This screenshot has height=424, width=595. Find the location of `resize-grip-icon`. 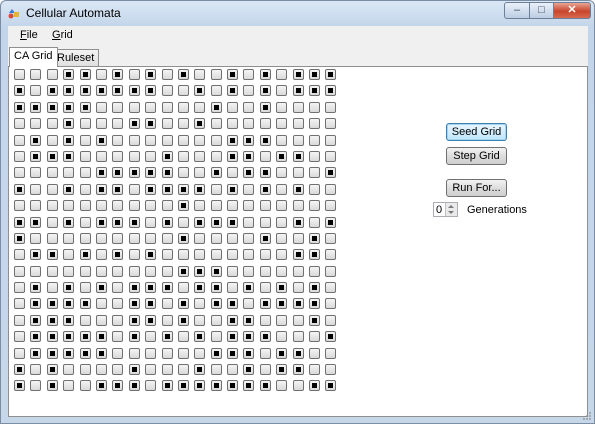

resize-grip-icon is located at coordinates (587, 416).